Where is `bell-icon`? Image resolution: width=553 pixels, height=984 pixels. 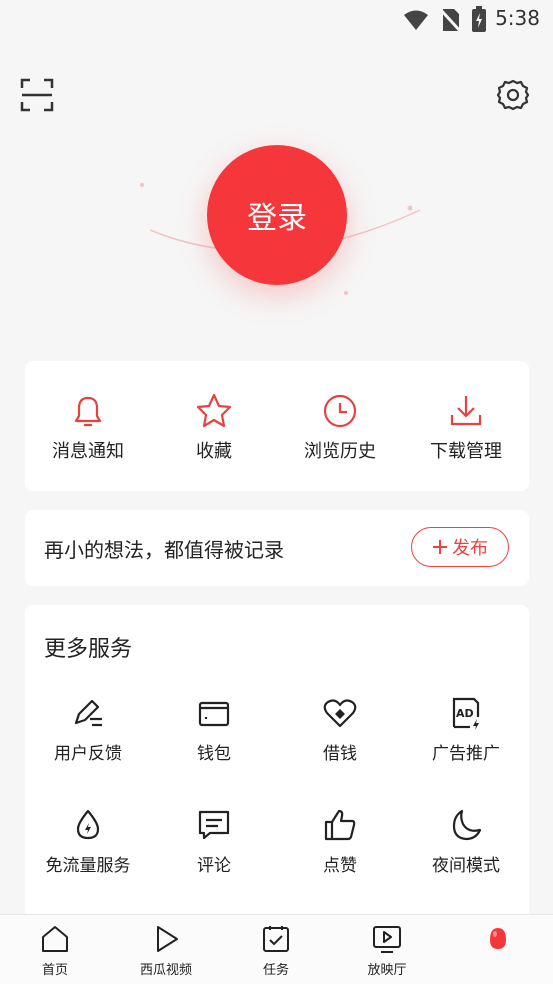
bell-icon is located at coordinates (88, 411).